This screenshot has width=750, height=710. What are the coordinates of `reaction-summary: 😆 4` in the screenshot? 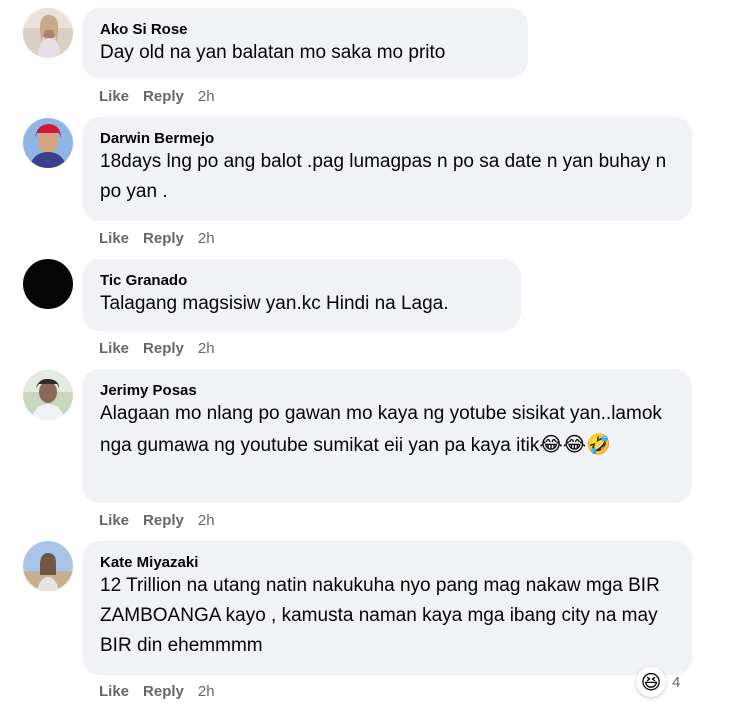 It's located at (658, 682).